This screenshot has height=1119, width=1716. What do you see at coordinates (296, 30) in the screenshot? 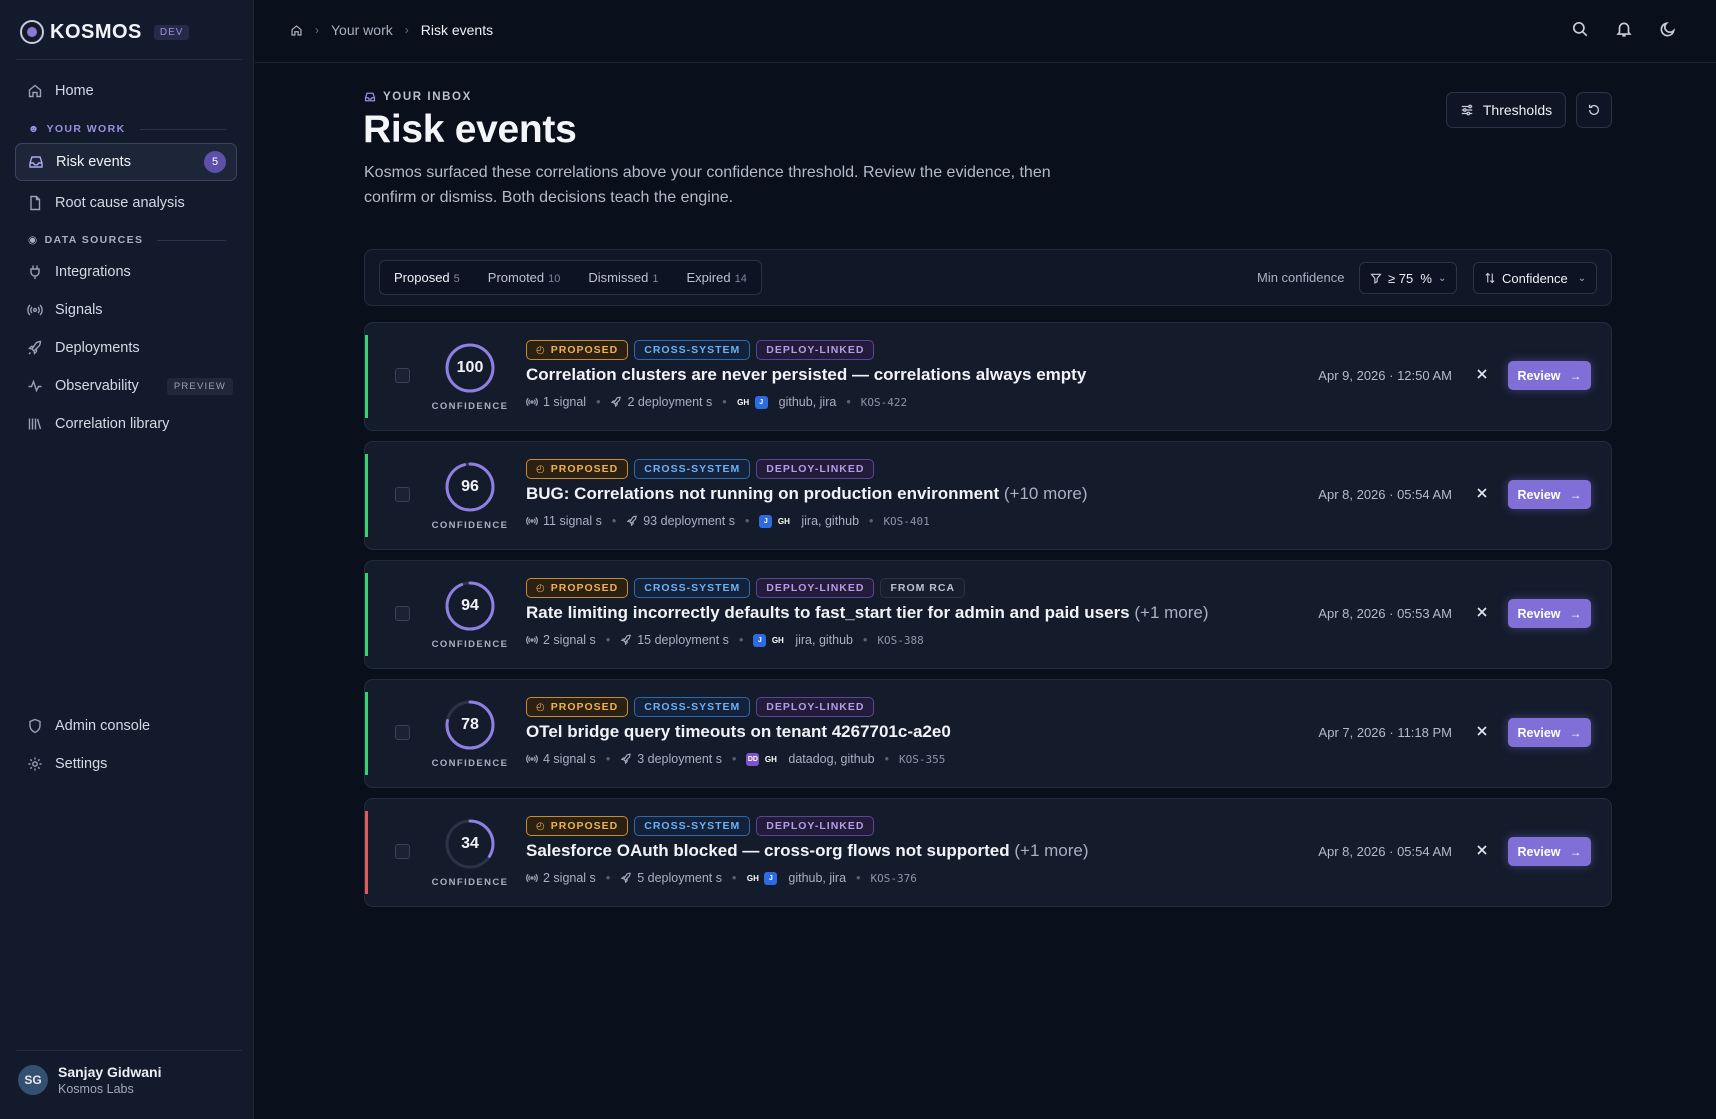
I see `home-icon` at bounding box center [296, 30].